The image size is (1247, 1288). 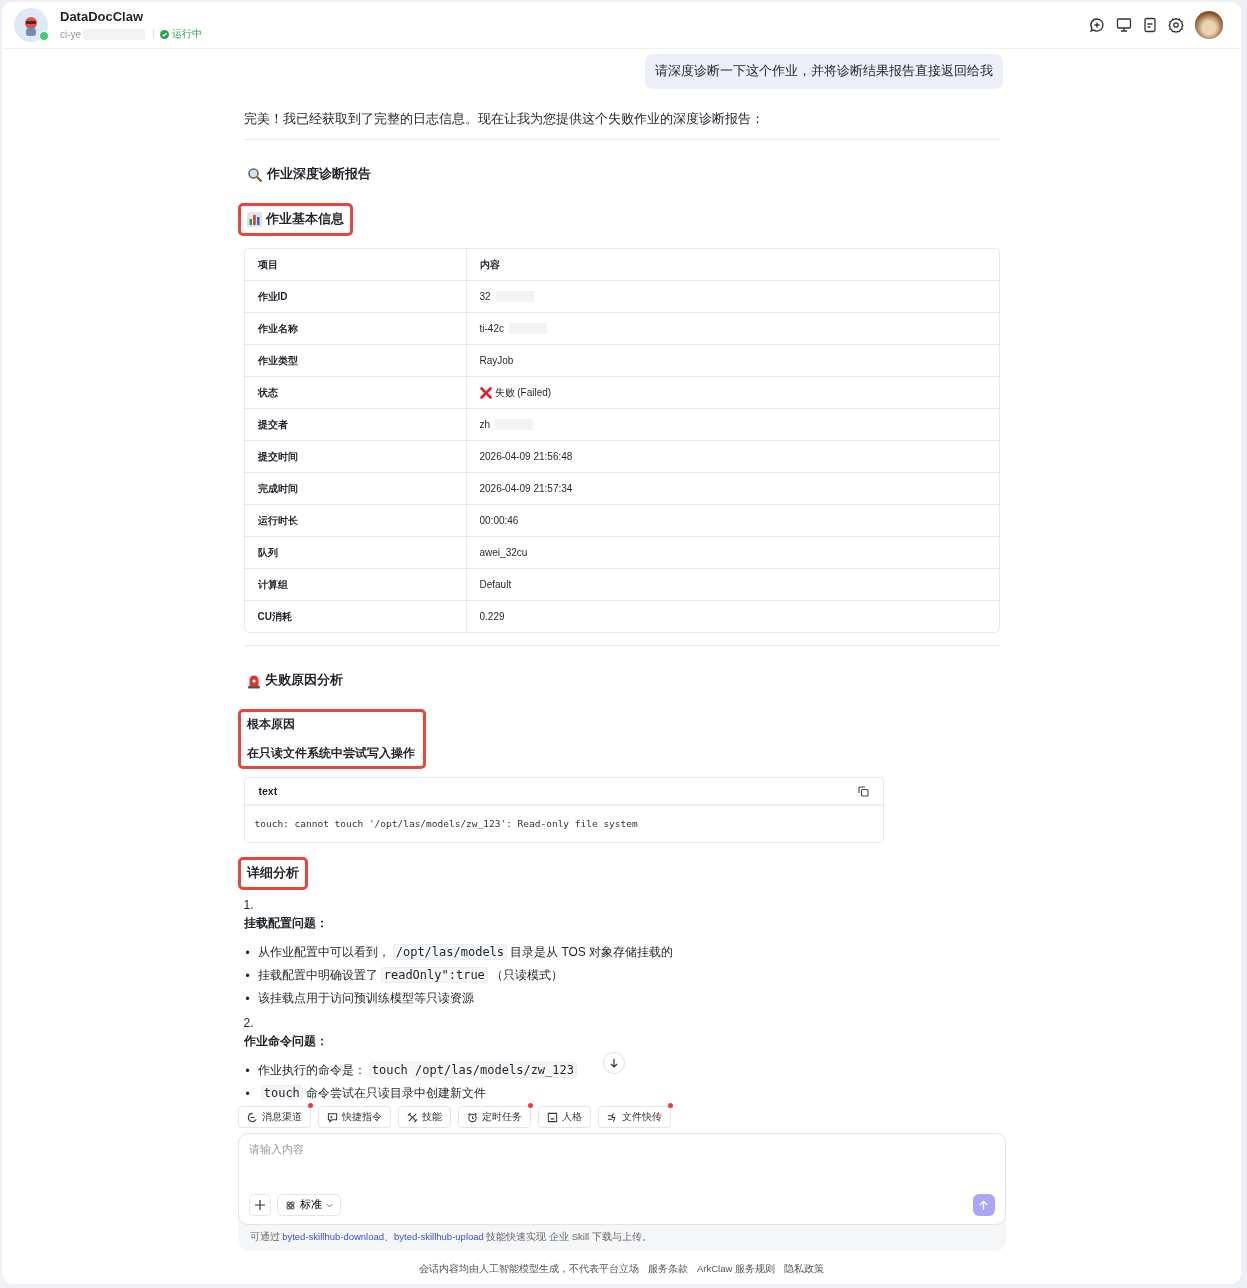 I want to click on table-cell: CU消耗, so click(x=355, y=616).